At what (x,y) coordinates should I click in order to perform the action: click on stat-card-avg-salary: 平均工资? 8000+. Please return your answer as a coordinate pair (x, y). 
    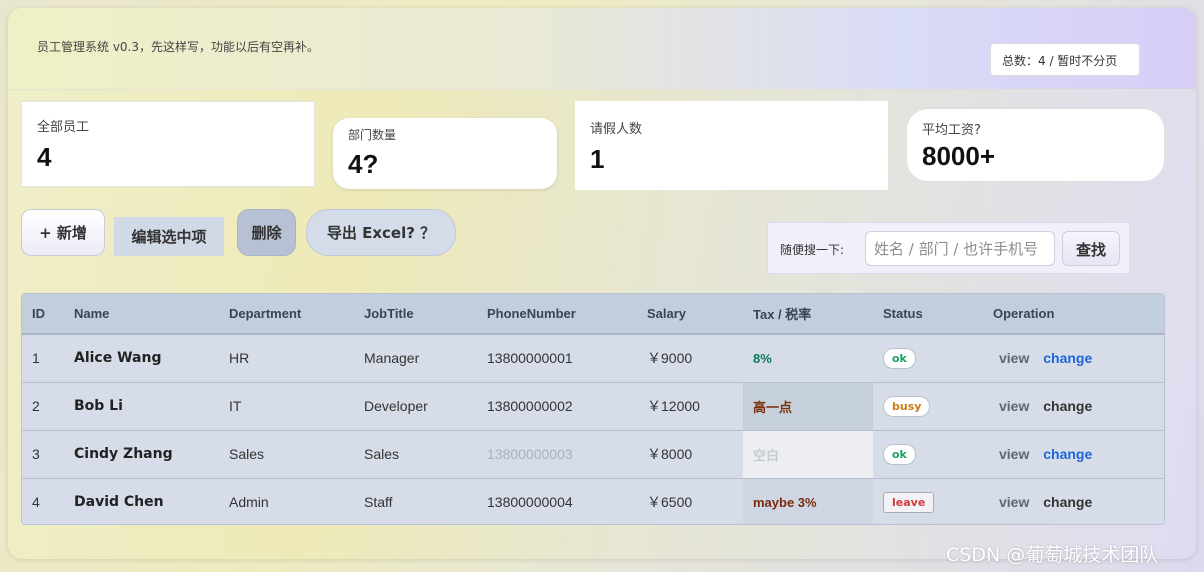
    Looking at the image, I should click on (1035, 145).